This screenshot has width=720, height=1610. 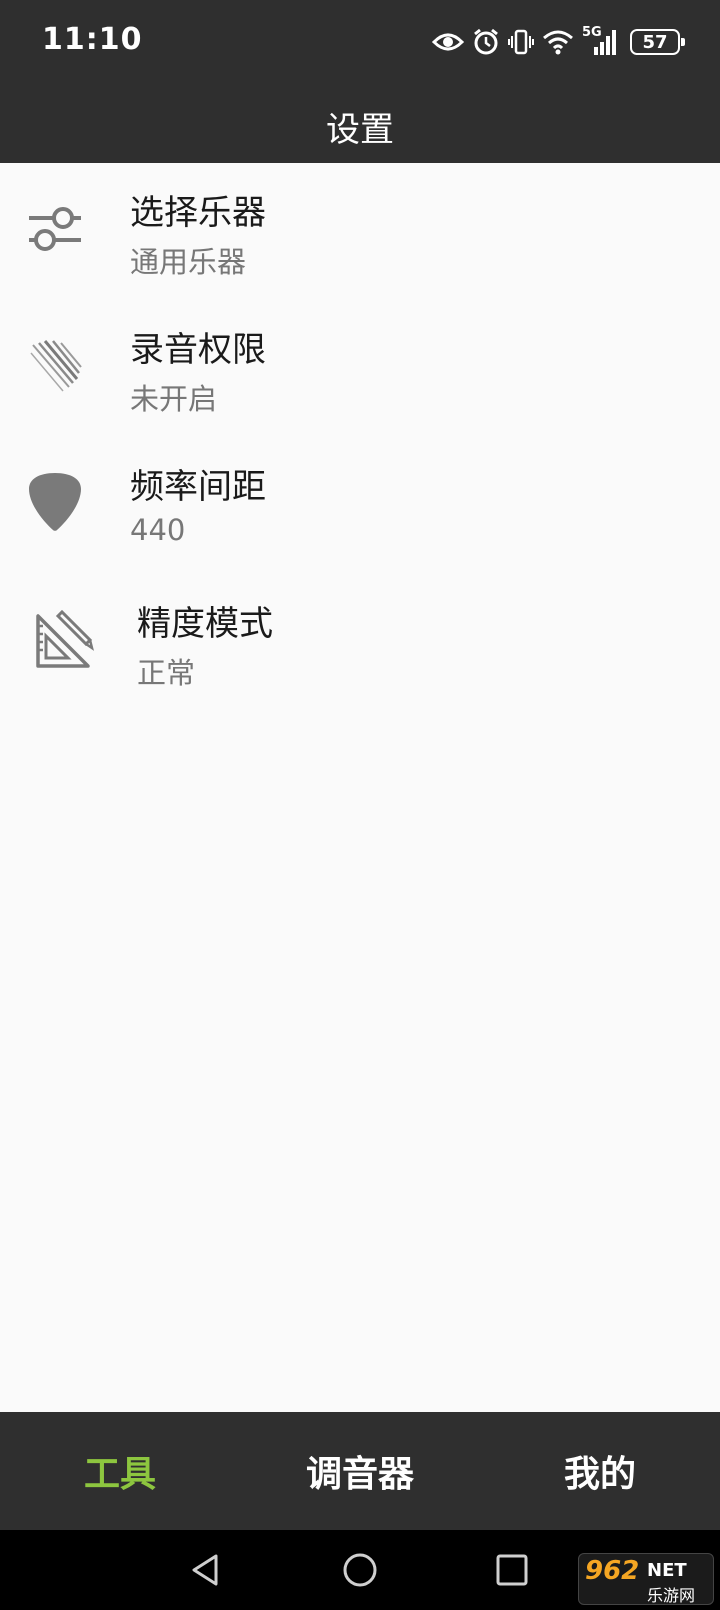 What do you see at coordinates (486, 42) in the screenshot?
I see `alarm-icon` at bounding box center [486, 42].